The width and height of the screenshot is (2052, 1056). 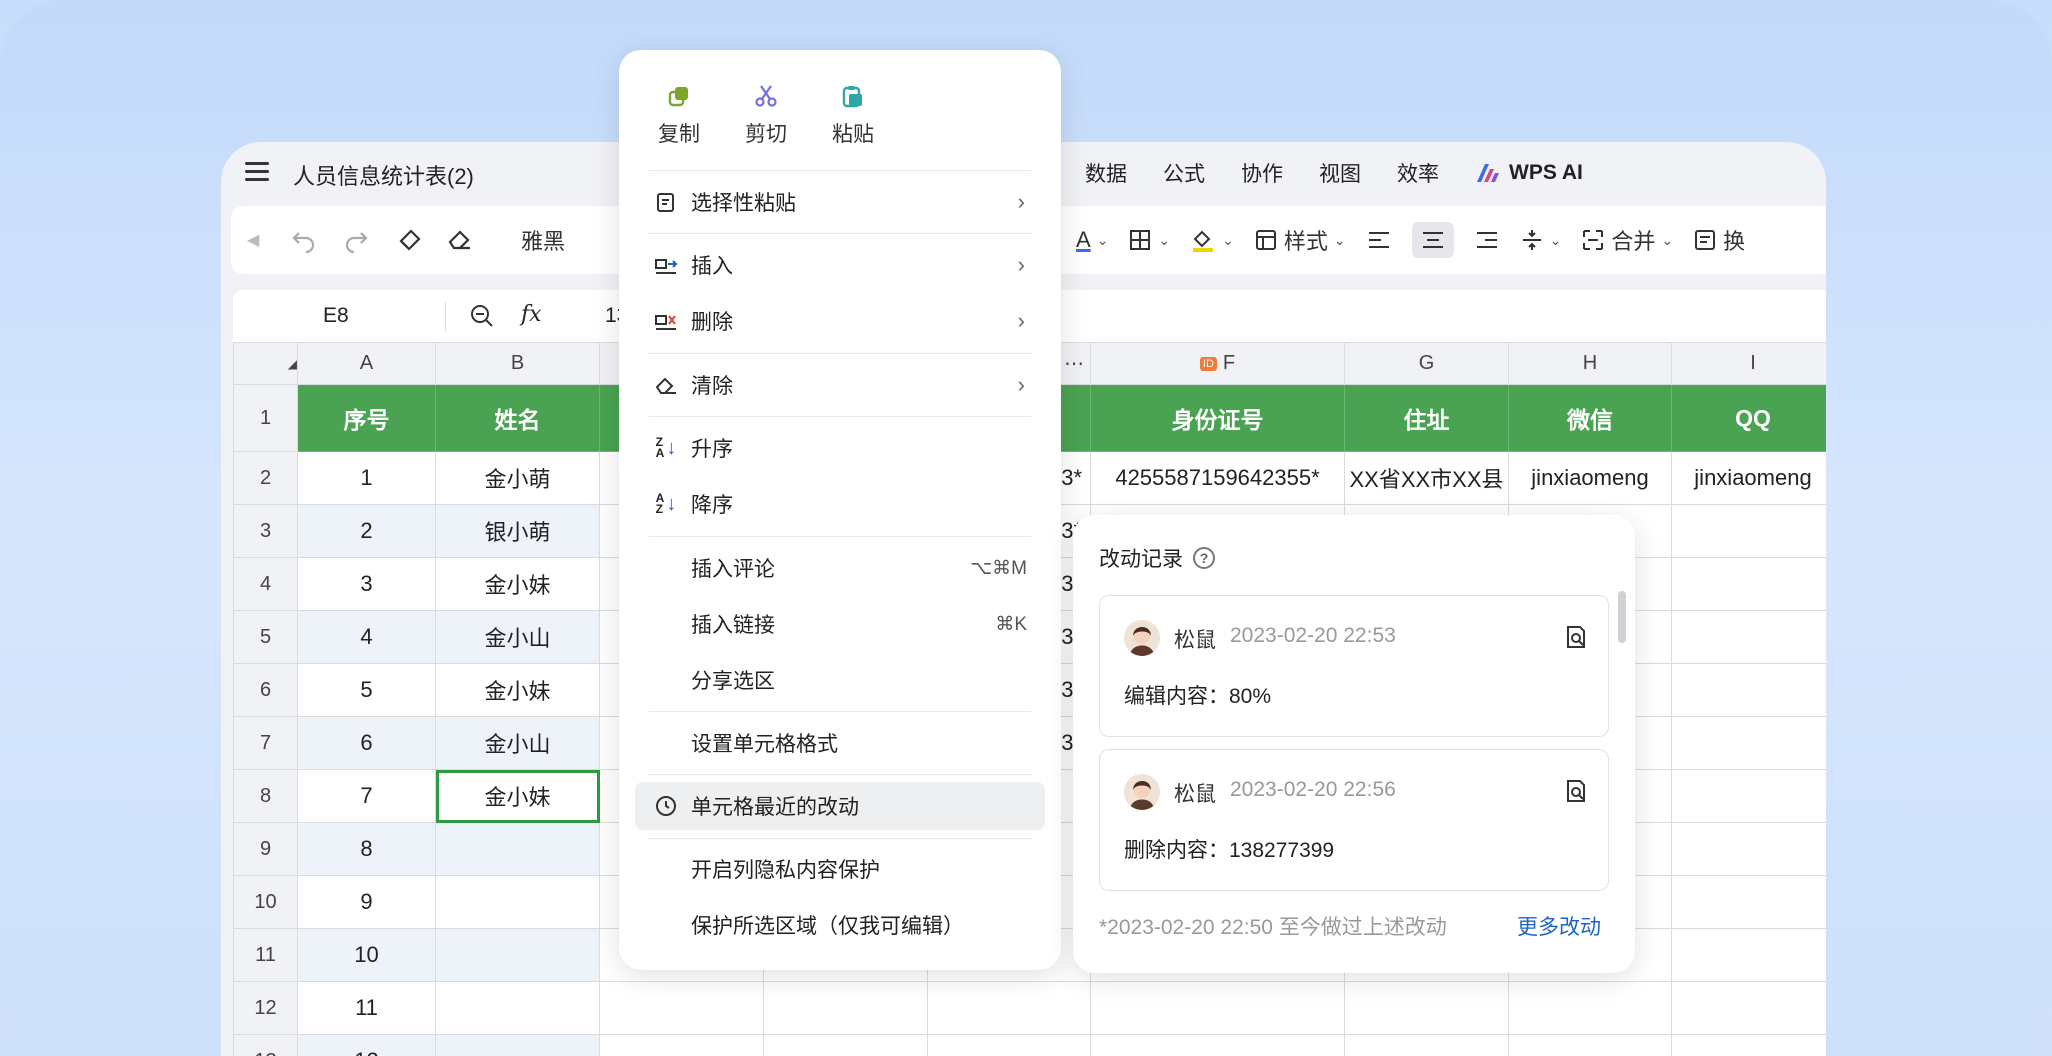 I want to click on menu-view: 视图, so click(x=1340, y=173).